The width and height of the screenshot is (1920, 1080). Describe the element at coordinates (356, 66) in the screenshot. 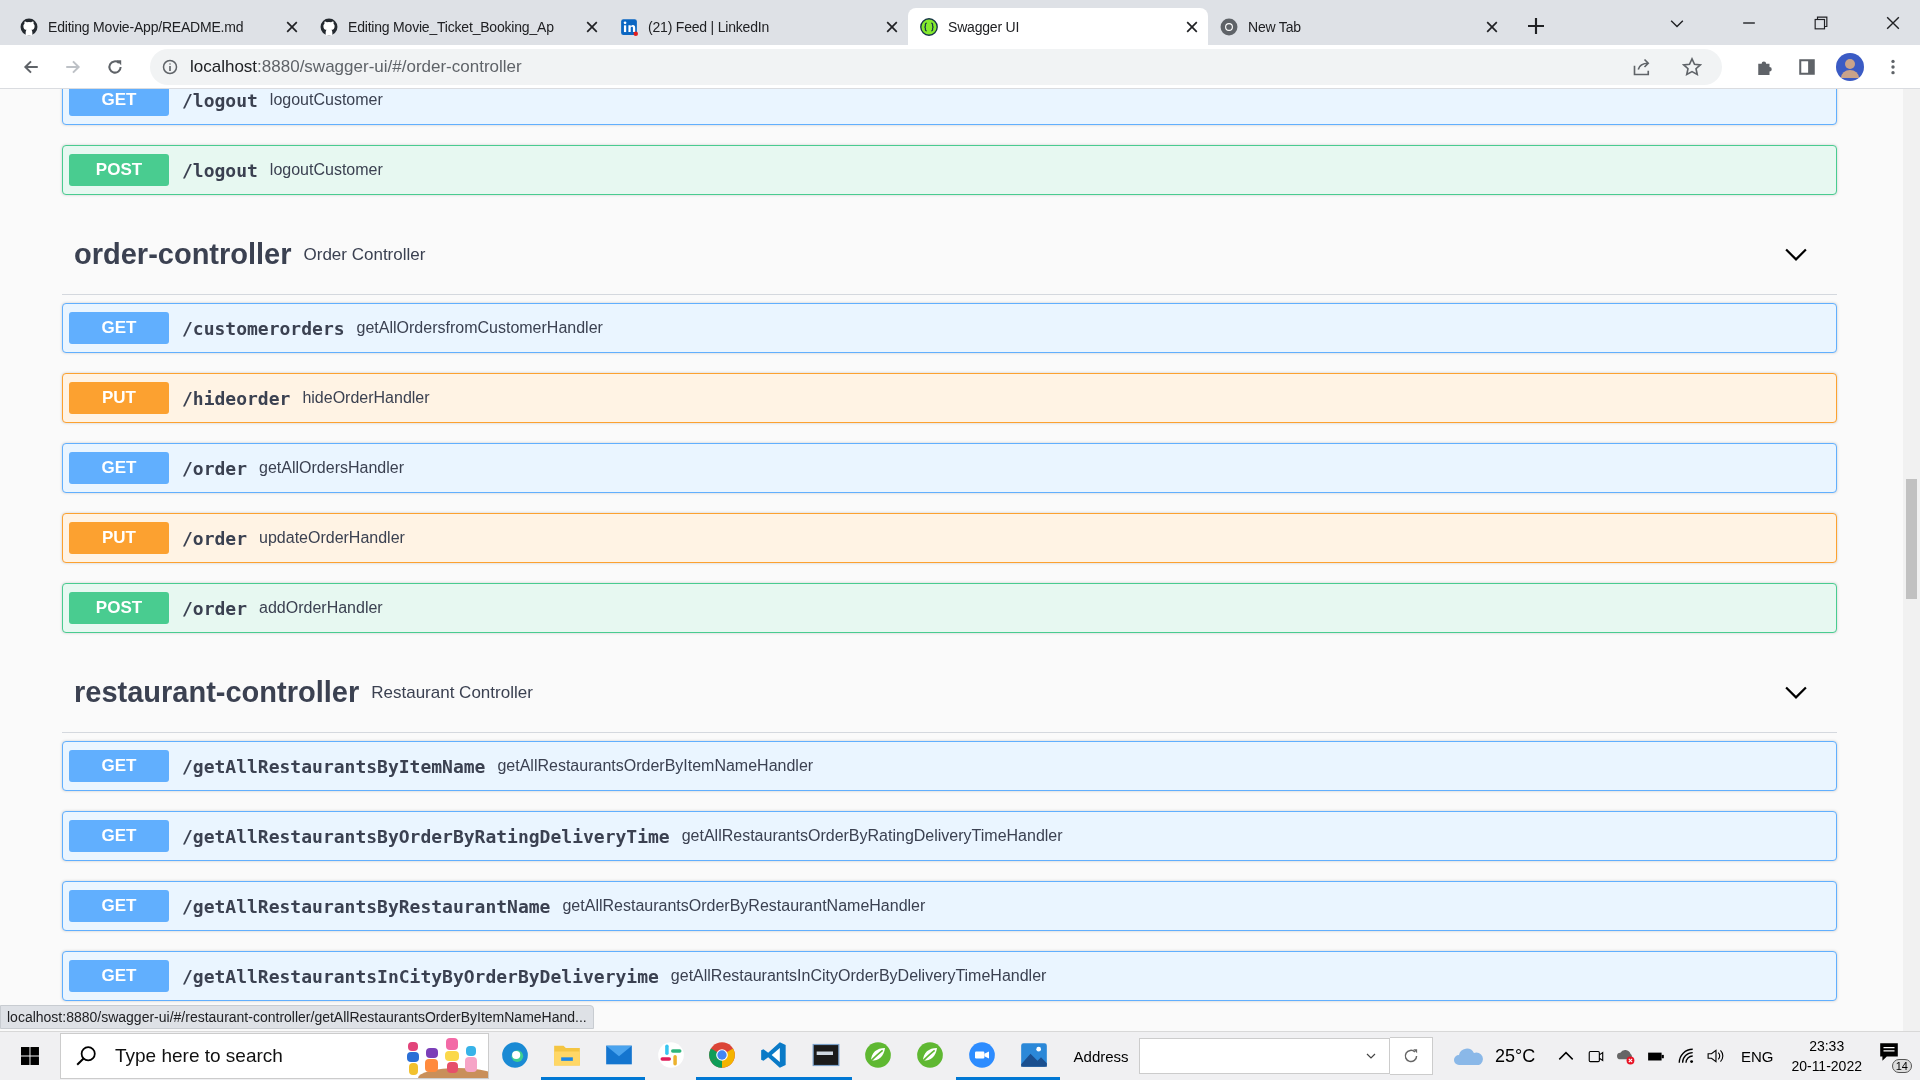

I see `url-text: localhost:8880/swagger-ui/#/order-controller` at that location.